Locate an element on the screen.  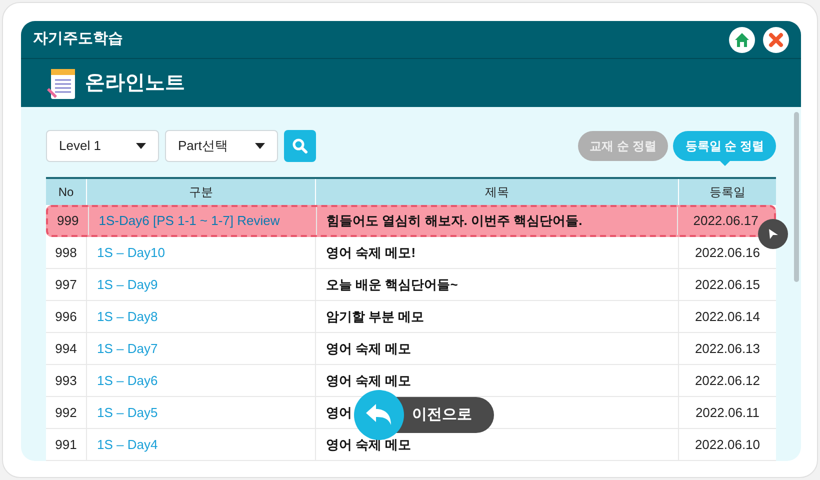
cursor-arrow-icon is located at coordinates (773, 234).